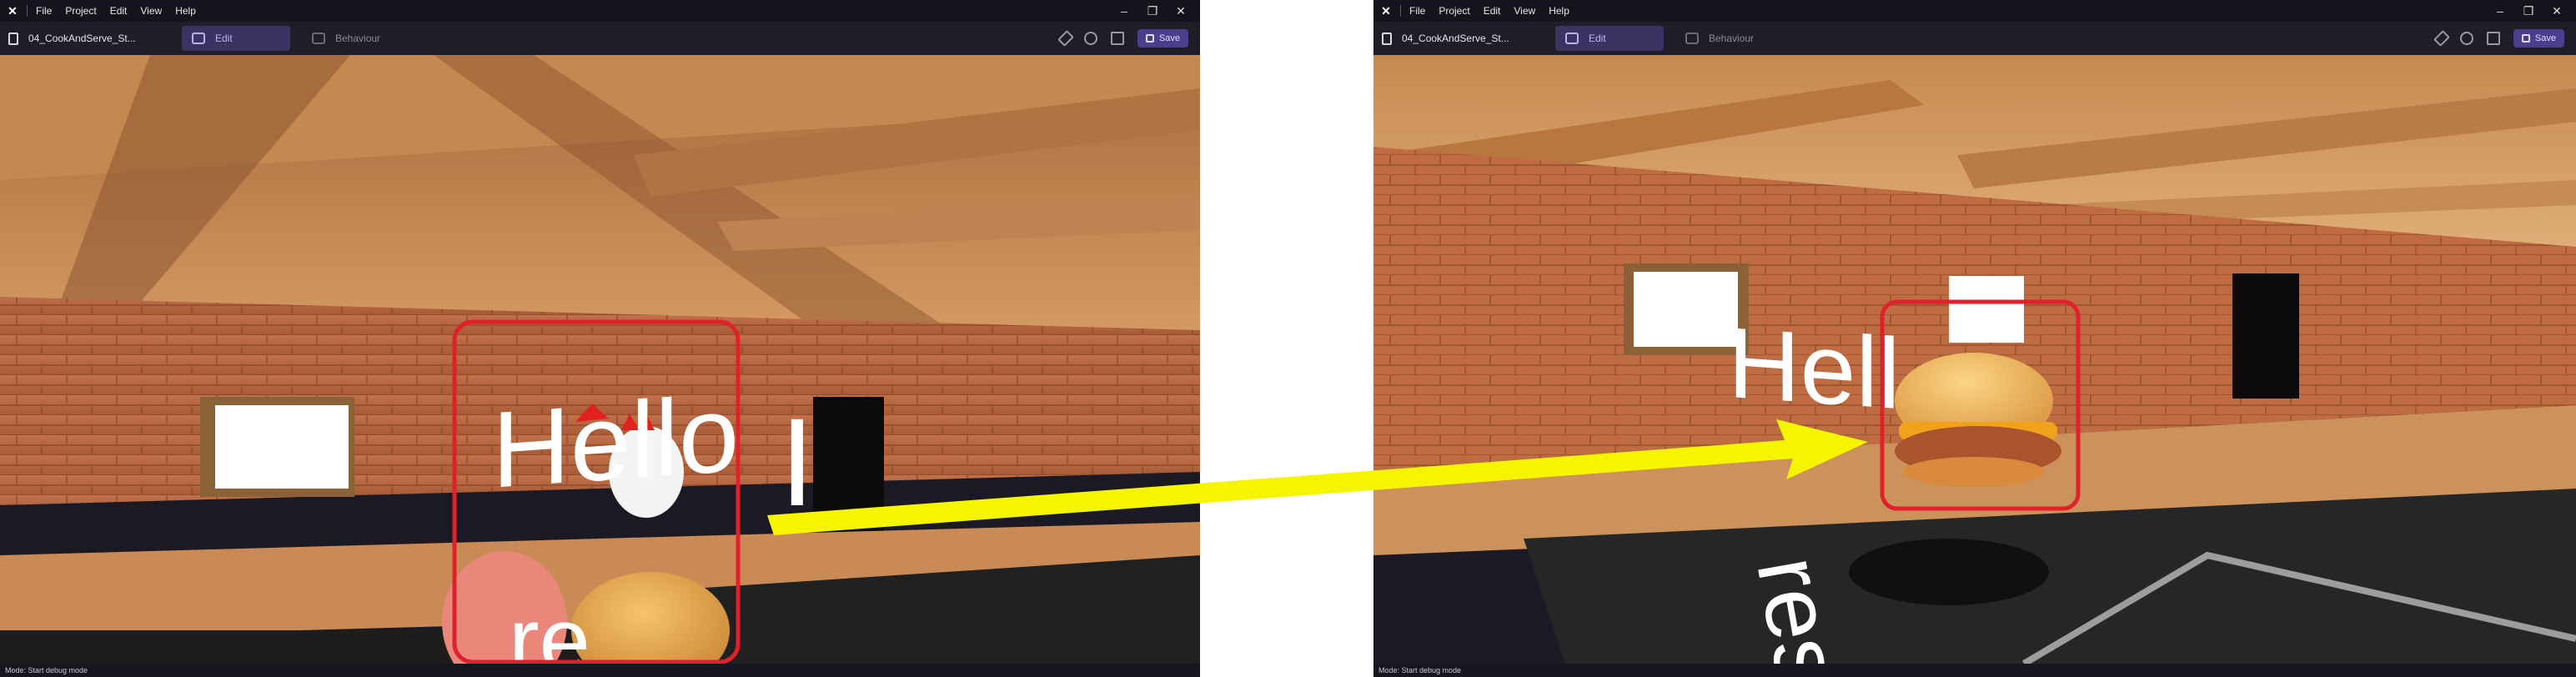 Image resolution: width=2576 pixels, height=677 pixels. What do you see at coordinates (2265, 336) in the screenshot?
I see `door` at bounding box center [2265, 336].